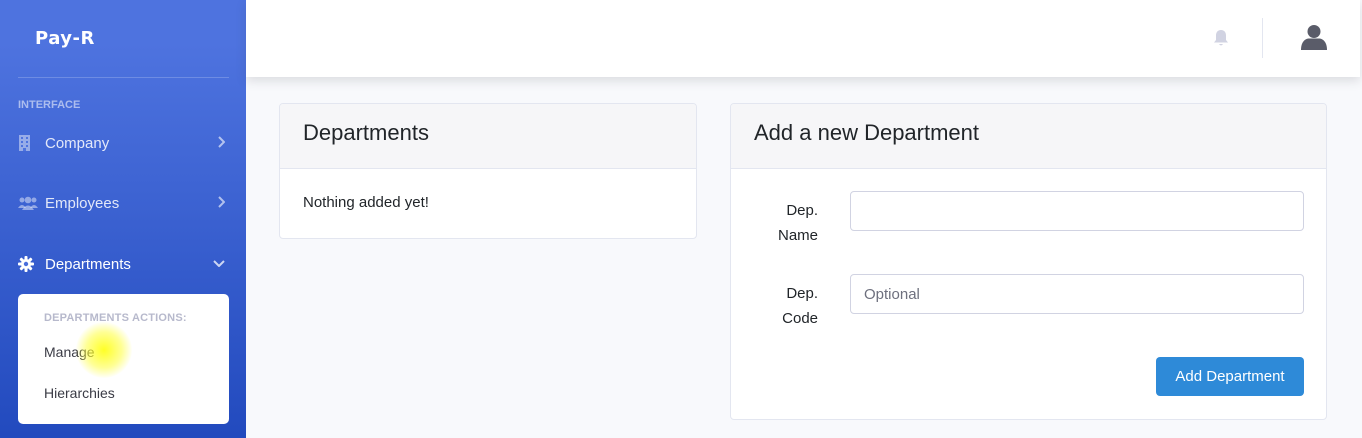  What do you see at coordinates (1262, 38) in the screenshot?
I see `topbar-divider` at bounding box center [1262, 38].